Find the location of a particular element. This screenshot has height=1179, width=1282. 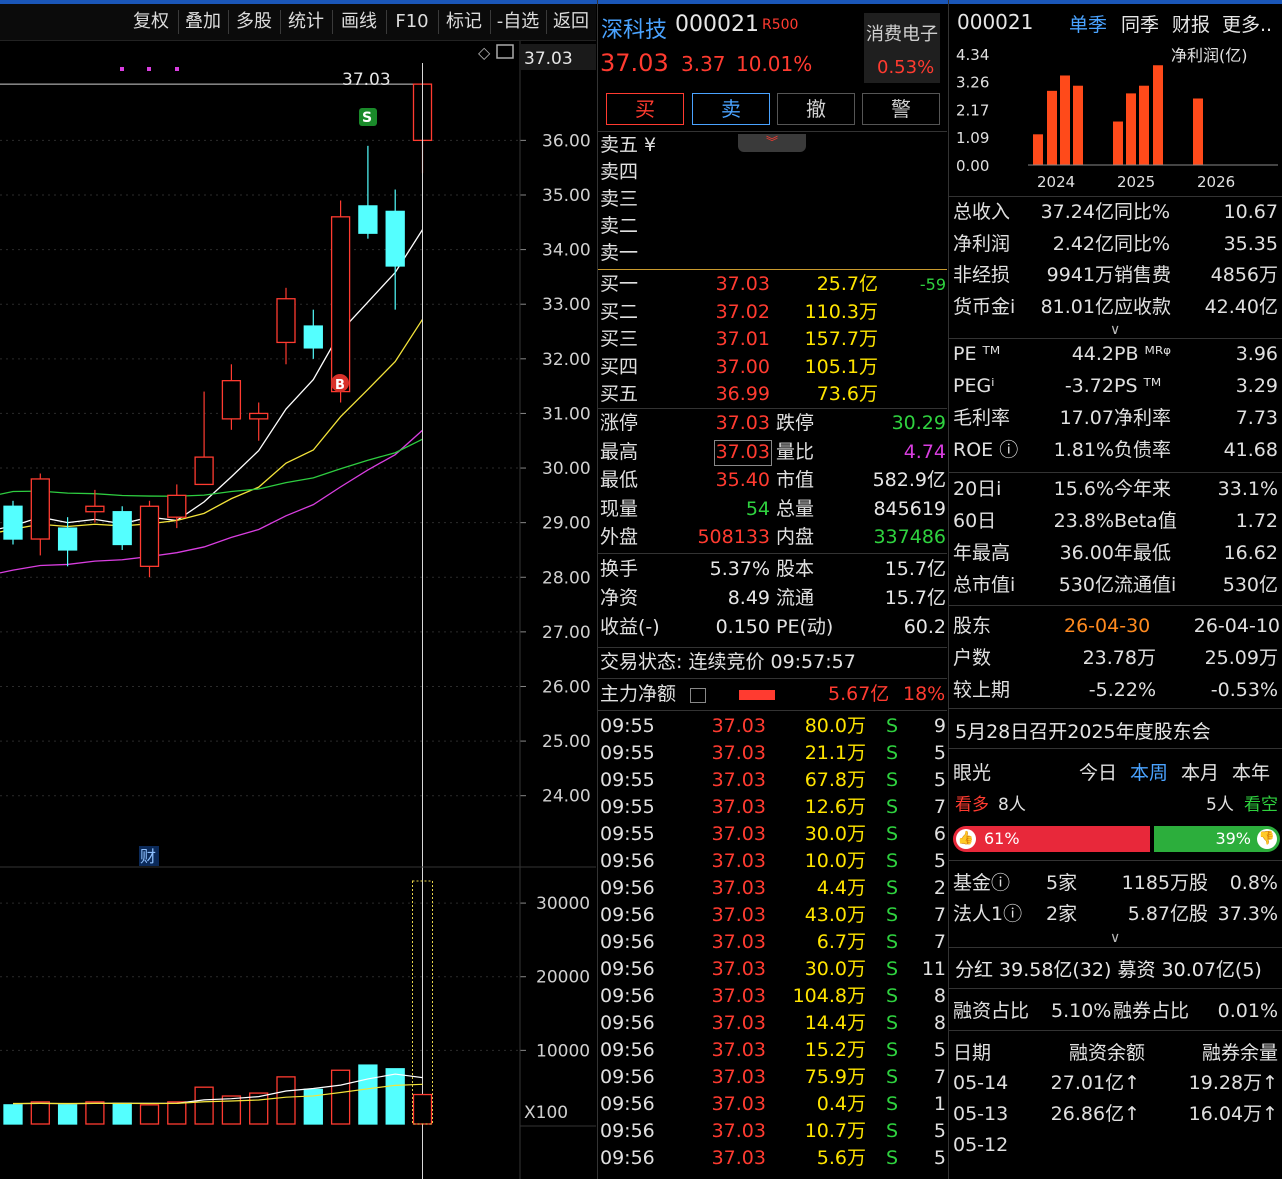

vision-tab-year: 本年 is located at coordinates (1251, 773).